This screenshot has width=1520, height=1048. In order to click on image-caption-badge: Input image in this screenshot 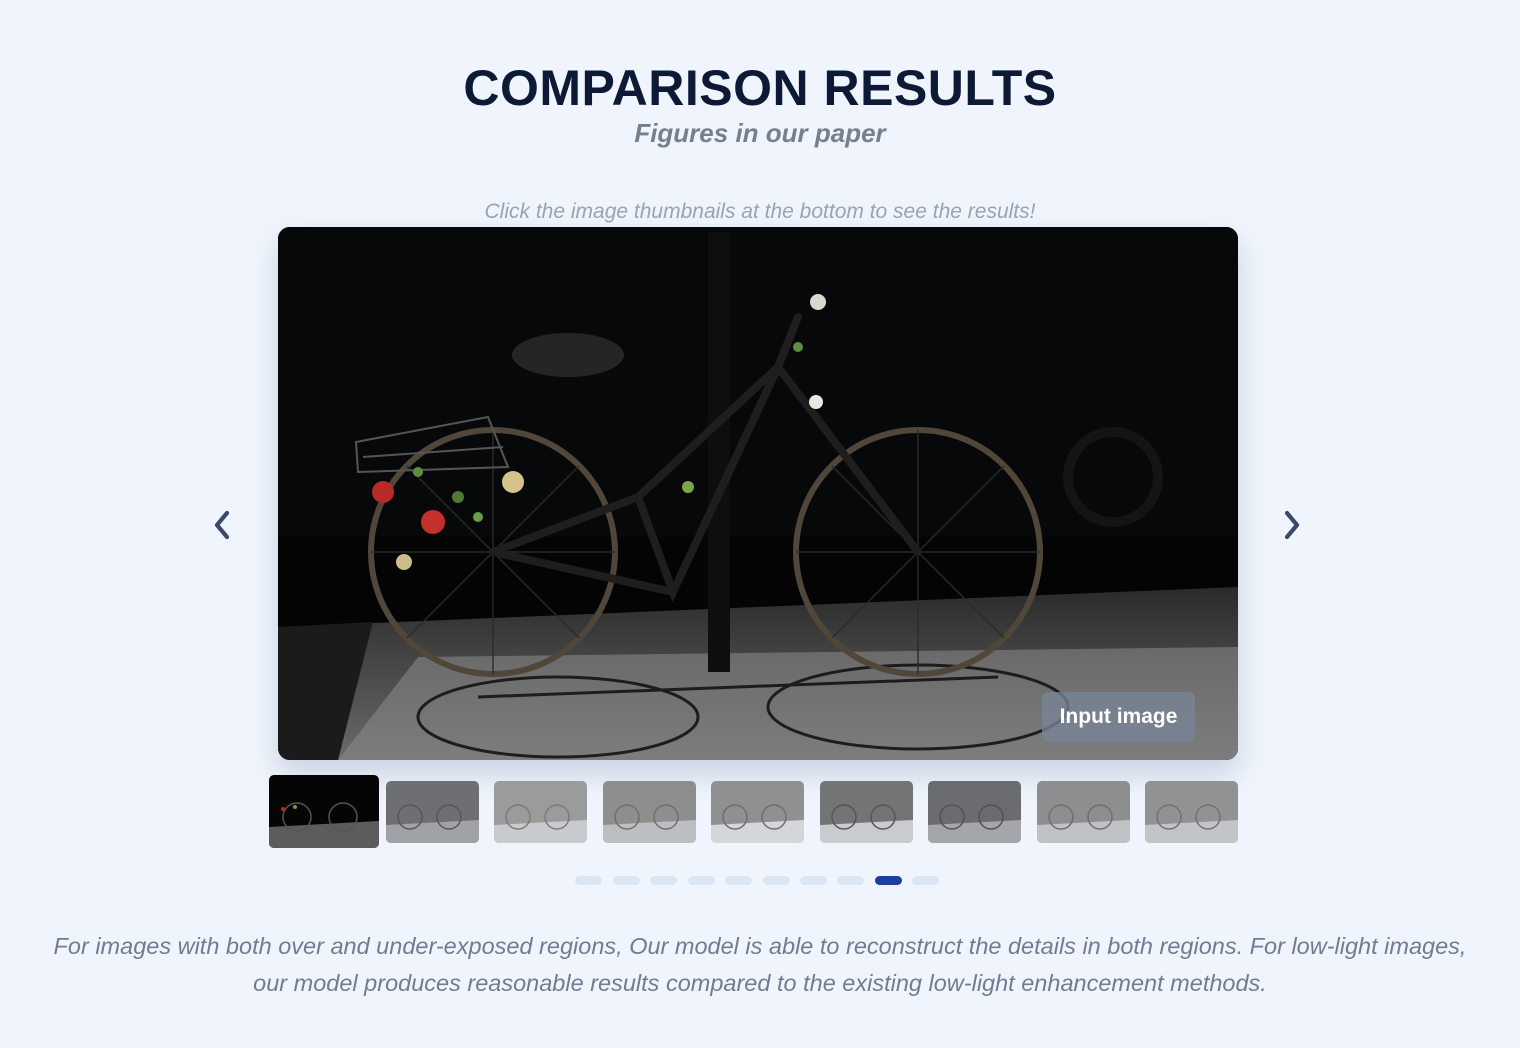, I will do `click(1118, 717)`.